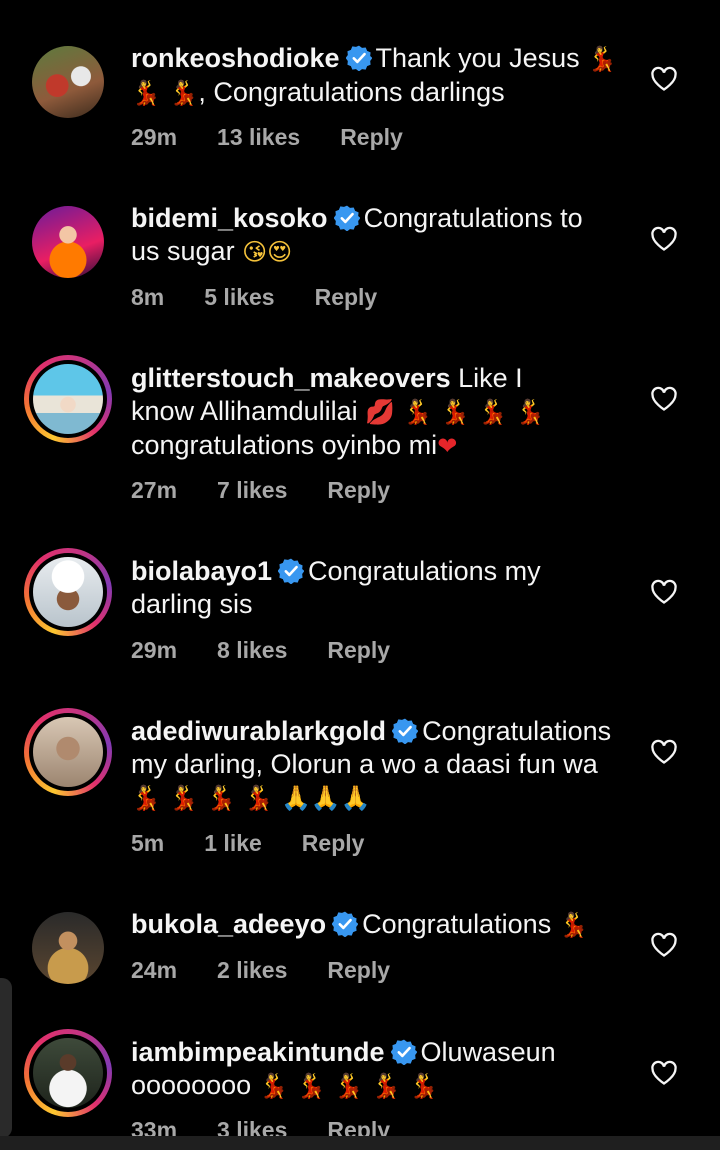  Describe the element at coordinates (258, 731) in the screenshot. I see `comment-username: adediwurablarkgold` at that location.